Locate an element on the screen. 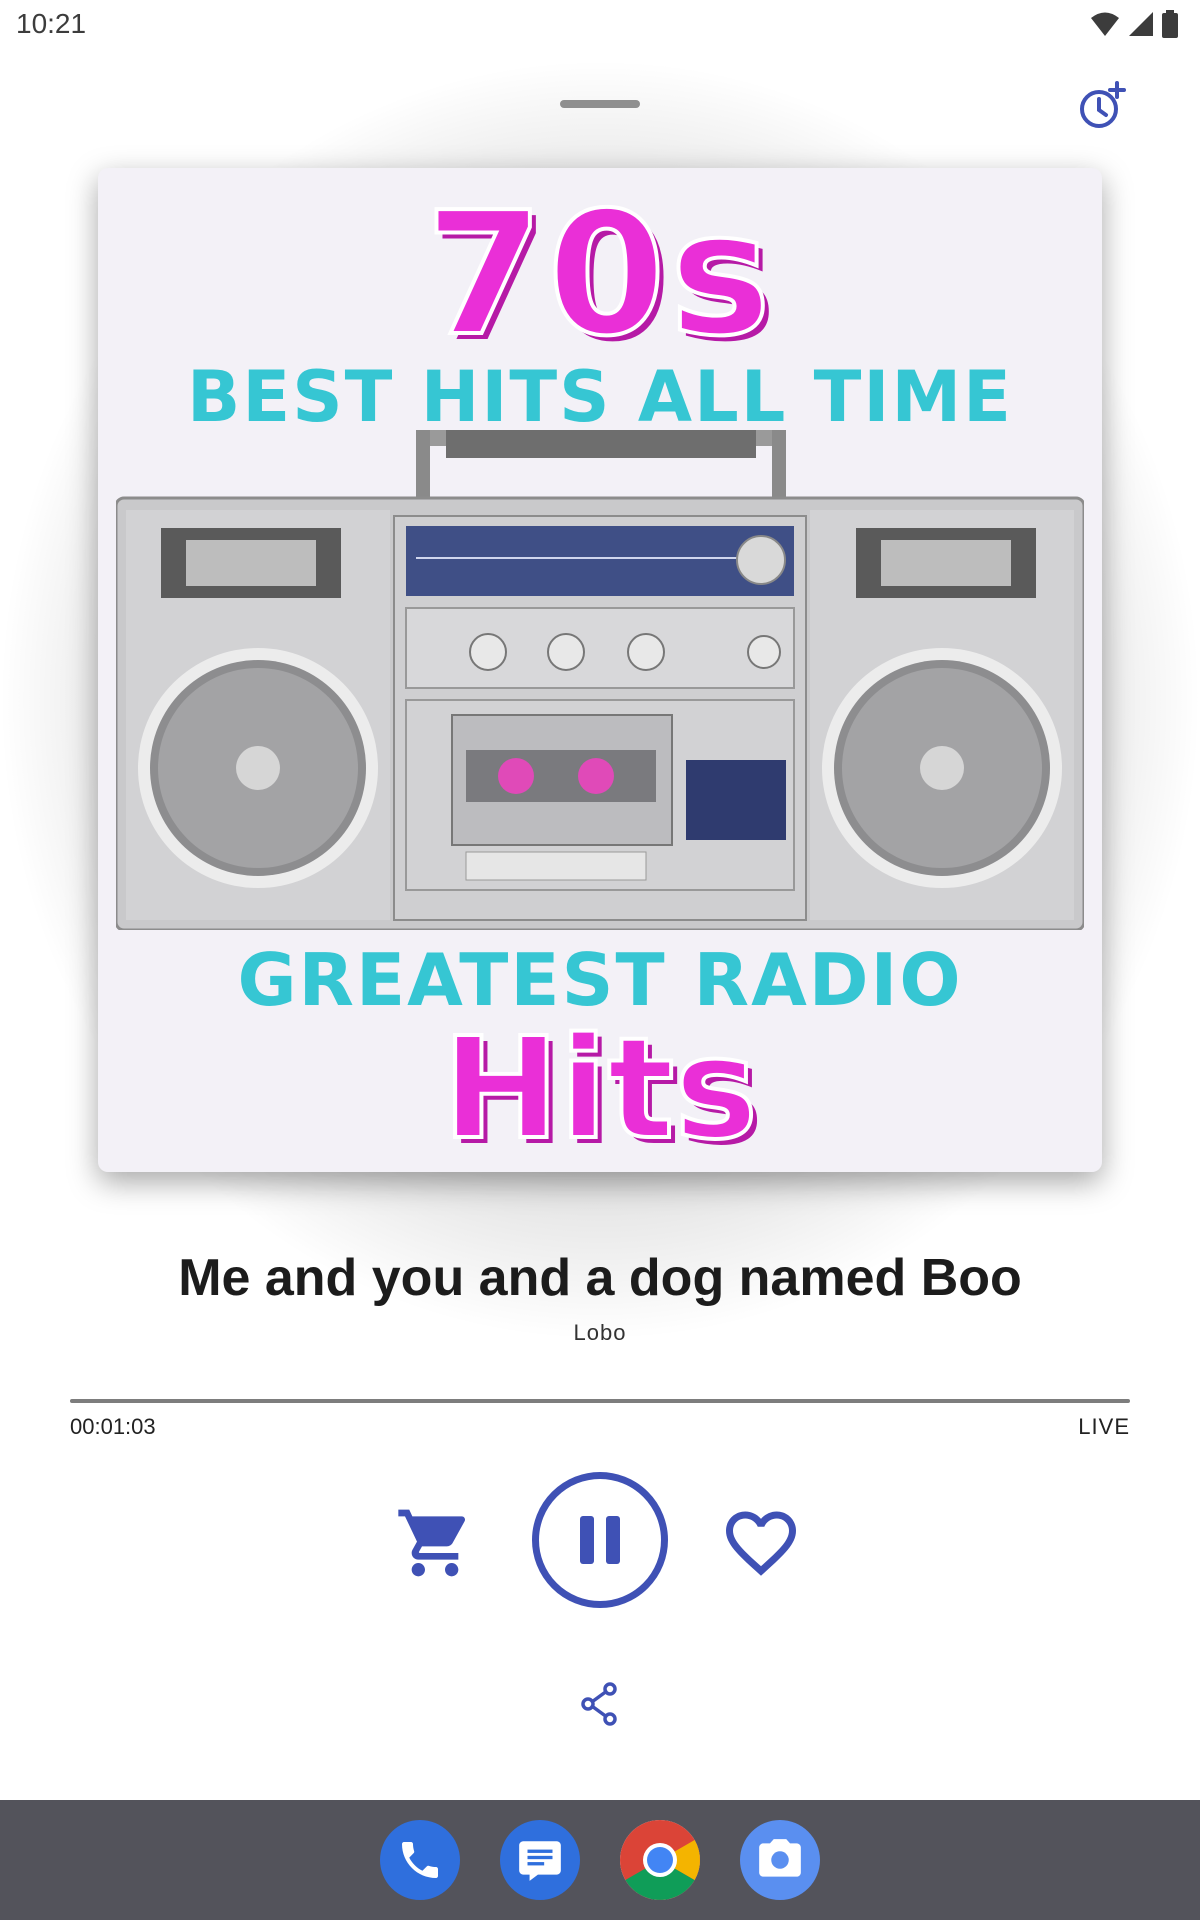 Image resolution: width=1200 pixels, height=1920 pixels. share-icon is located at coordinates (599, 1704).